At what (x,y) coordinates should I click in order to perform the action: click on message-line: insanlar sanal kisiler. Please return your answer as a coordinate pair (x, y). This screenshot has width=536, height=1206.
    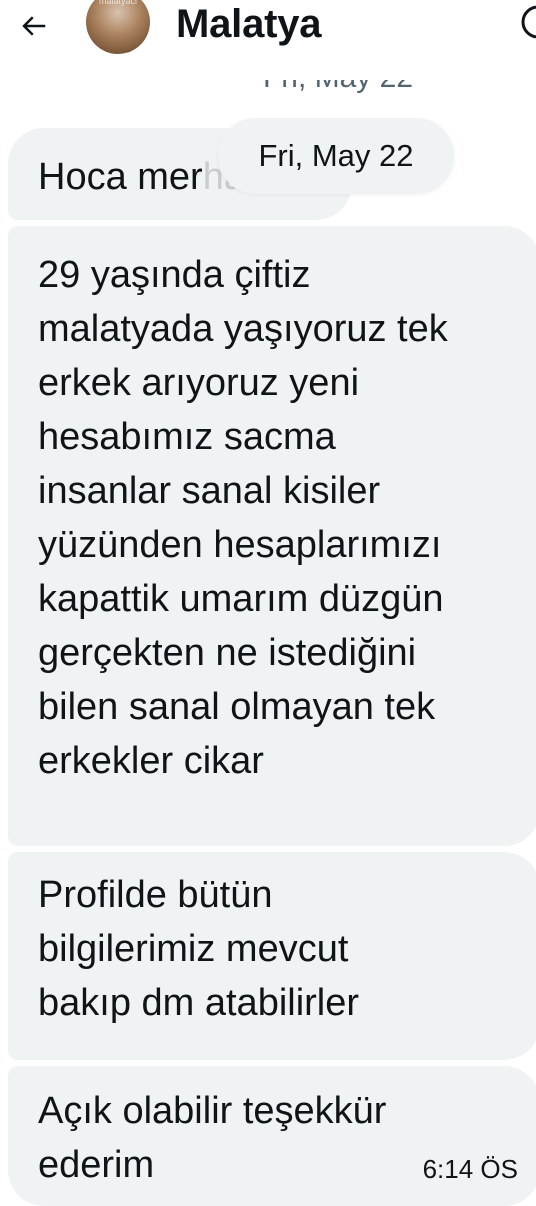
    Looking at the image, I should click on (209, 491).